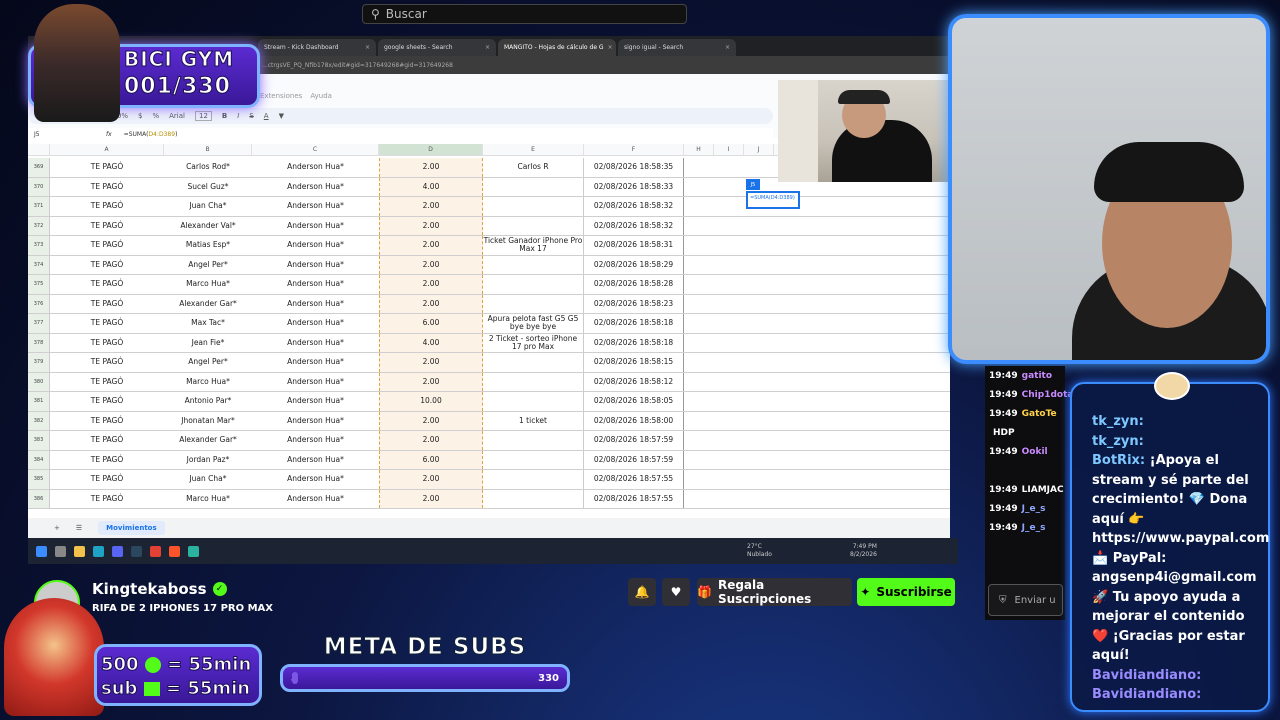 This screenshot has width=1280, height=720. Describe the element at coordinates (634, 149) in the screenshot. I see `col-f: F` at that location.